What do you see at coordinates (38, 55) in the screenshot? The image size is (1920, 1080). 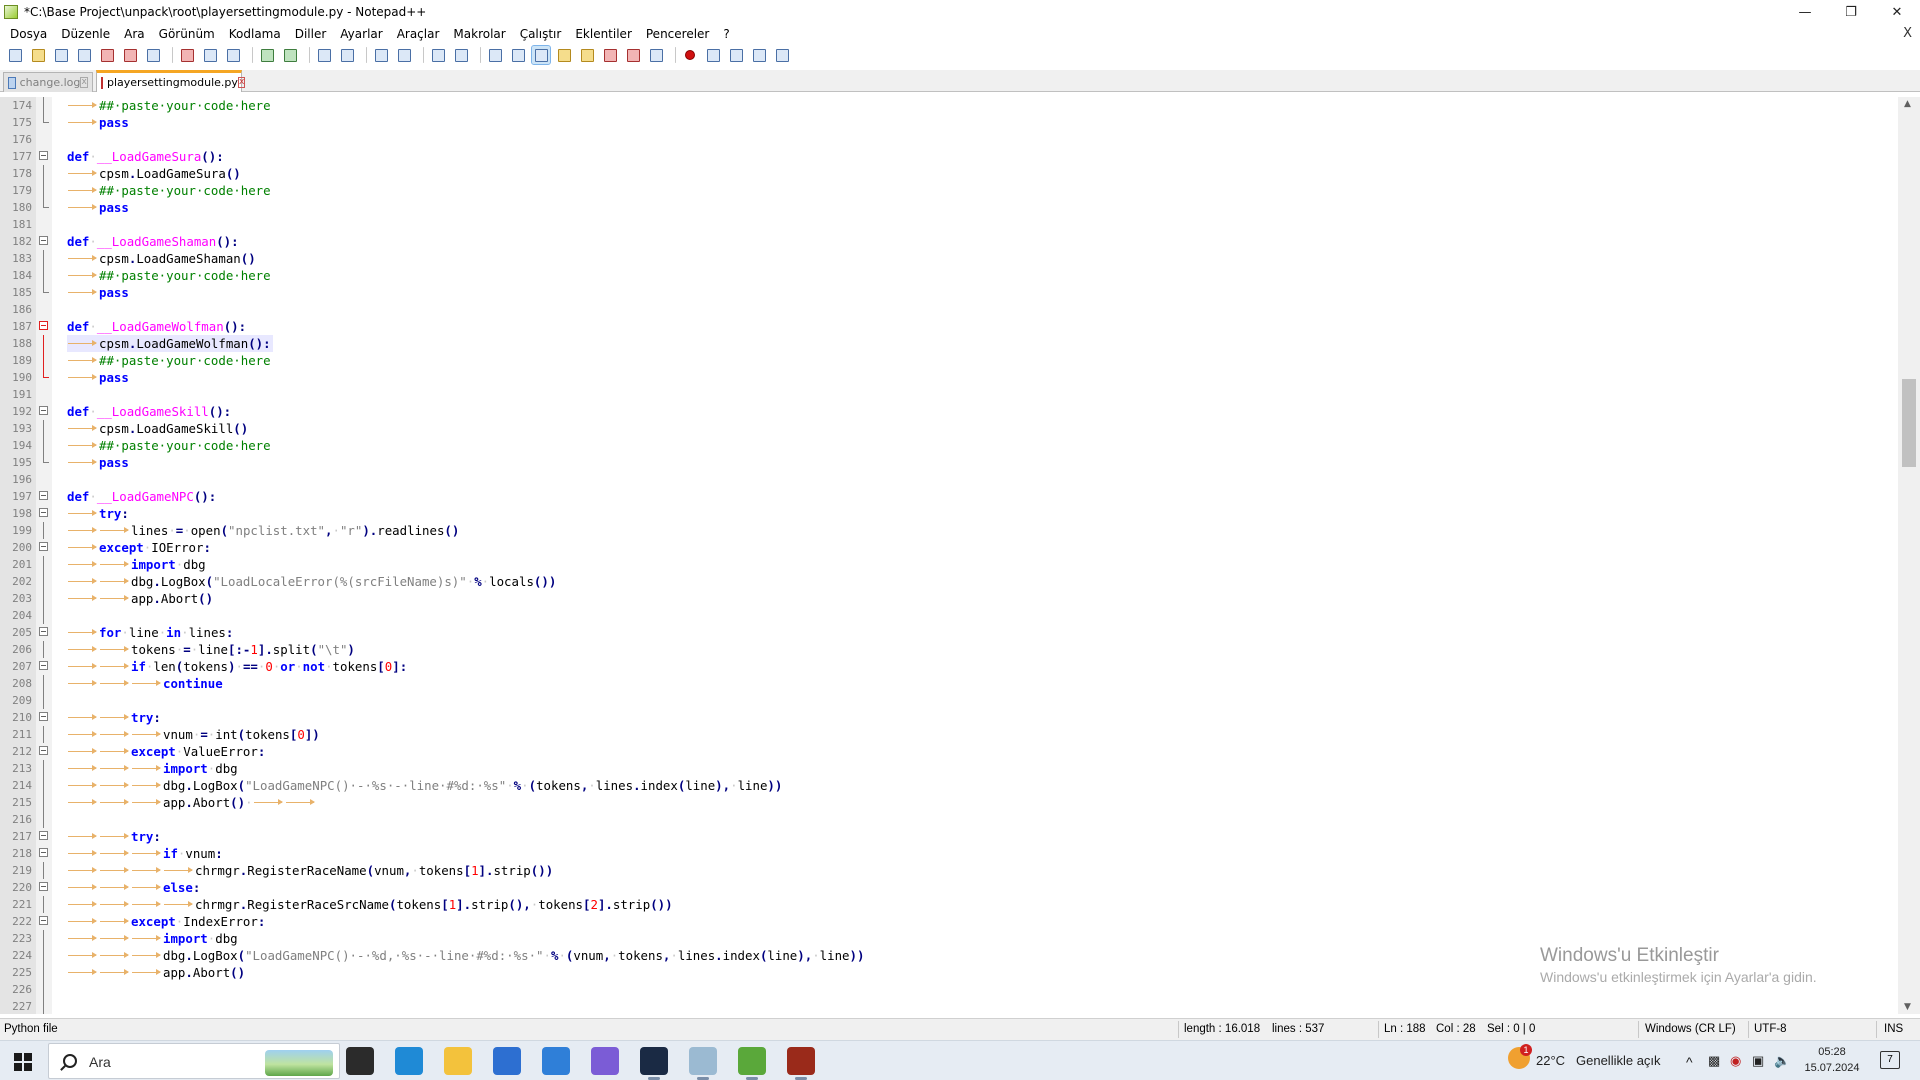 I see `open-file-icon` at bounding box center [38, 55].